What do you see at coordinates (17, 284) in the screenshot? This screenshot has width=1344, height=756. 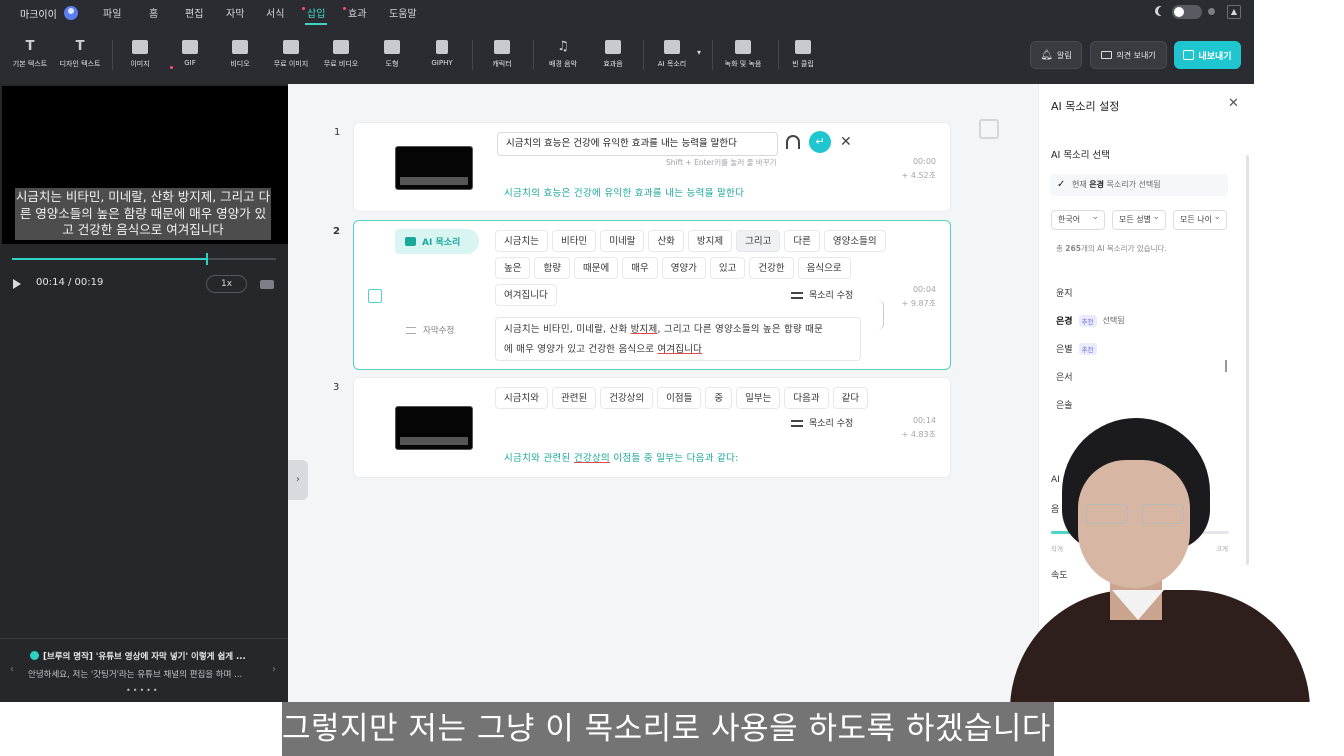 I see `play-icon` at bounding box center [17, 284].